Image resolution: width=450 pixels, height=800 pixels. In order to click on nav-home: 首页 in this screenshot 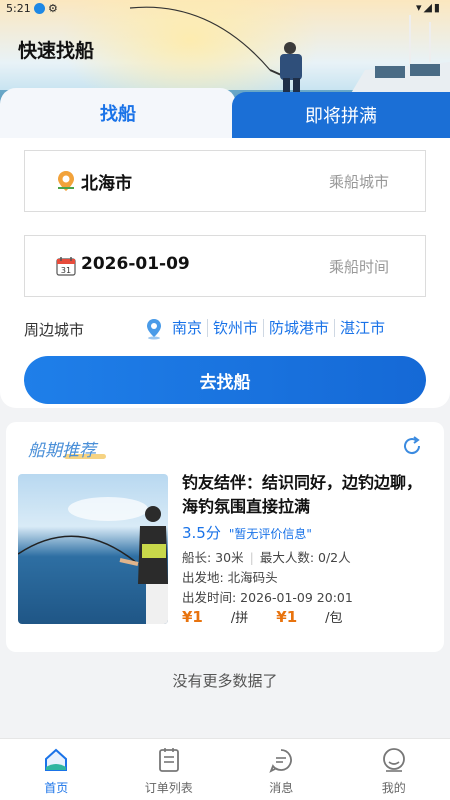, I will do `click(56, 769)`.